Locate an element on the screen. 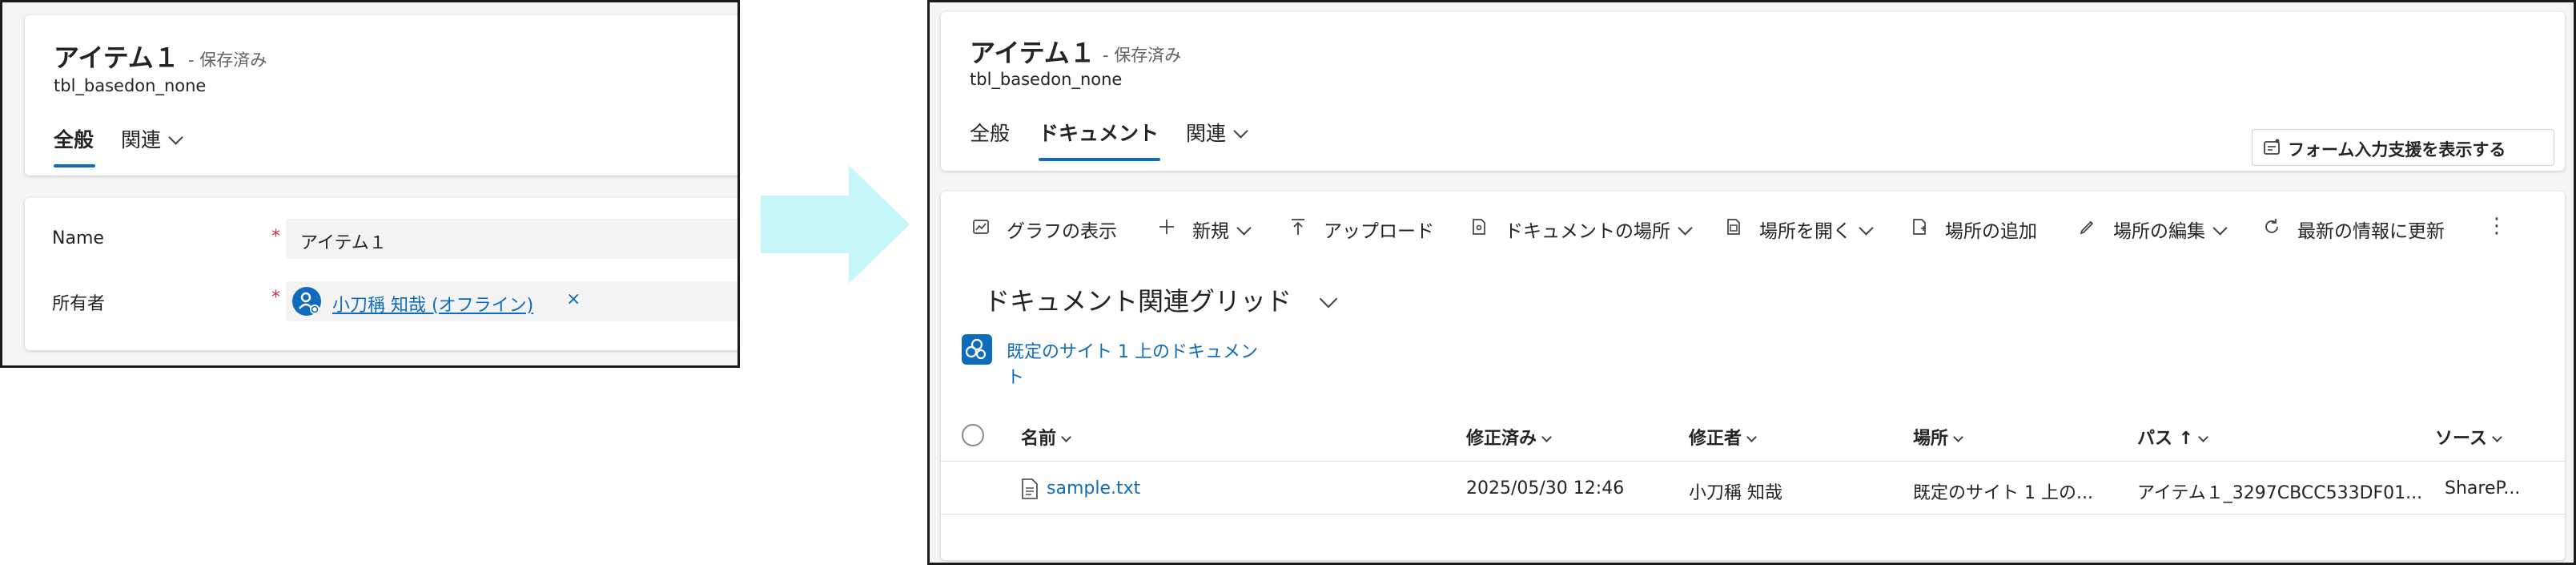 This screenshot has width=2576, height=565. form-assist-button: フォーム入力支援を表示する is located at coordinates (2403, 147).